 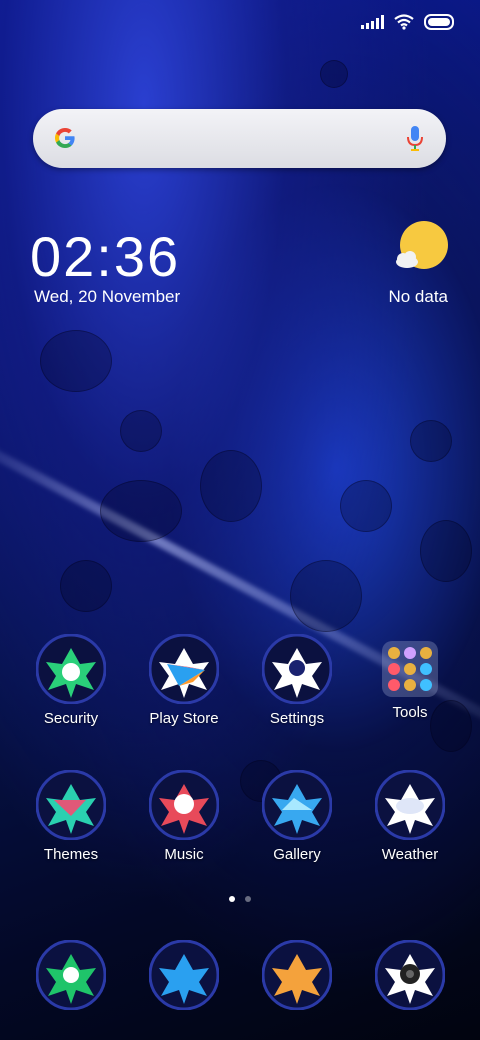 I want to click on page-dot, so click(x=248, y=899).